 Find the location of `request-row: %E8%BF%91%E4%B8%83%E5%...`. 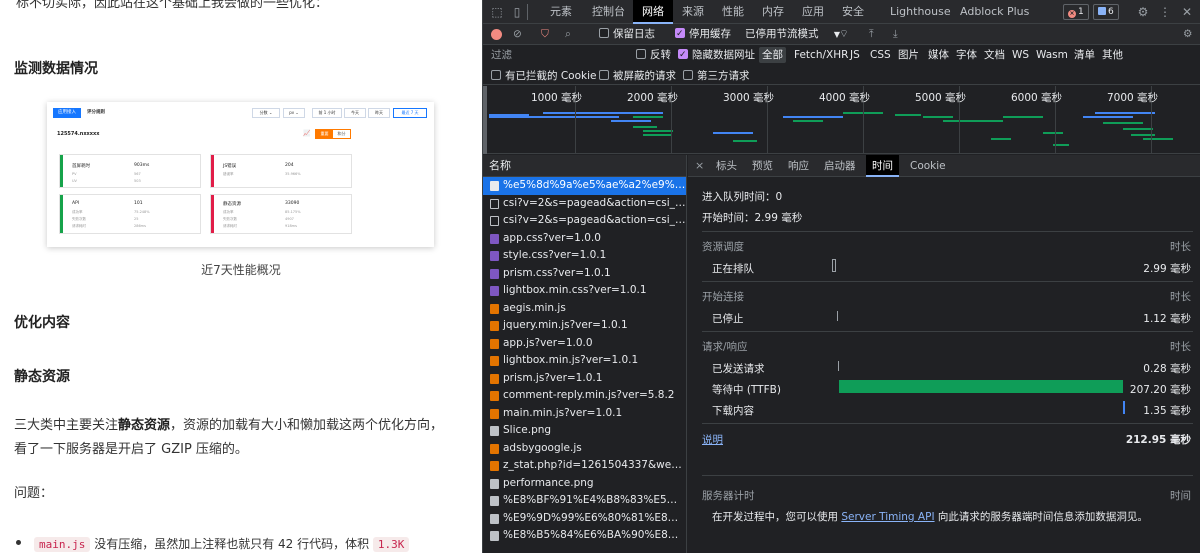

request-row: %E8%BF%91%E4%B8%83%E5%... is located at coordinates (584, 501).